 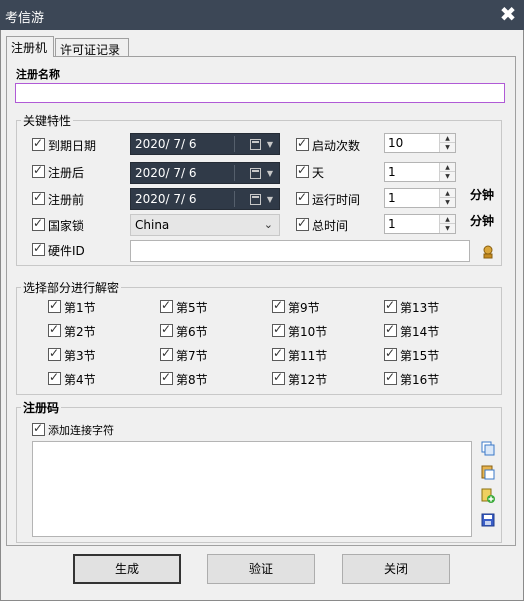 What do you see at coordinates (336, 146) in the screenshot?
I see `launch-count-label: 启动次数` at bounding box center [336, 146].